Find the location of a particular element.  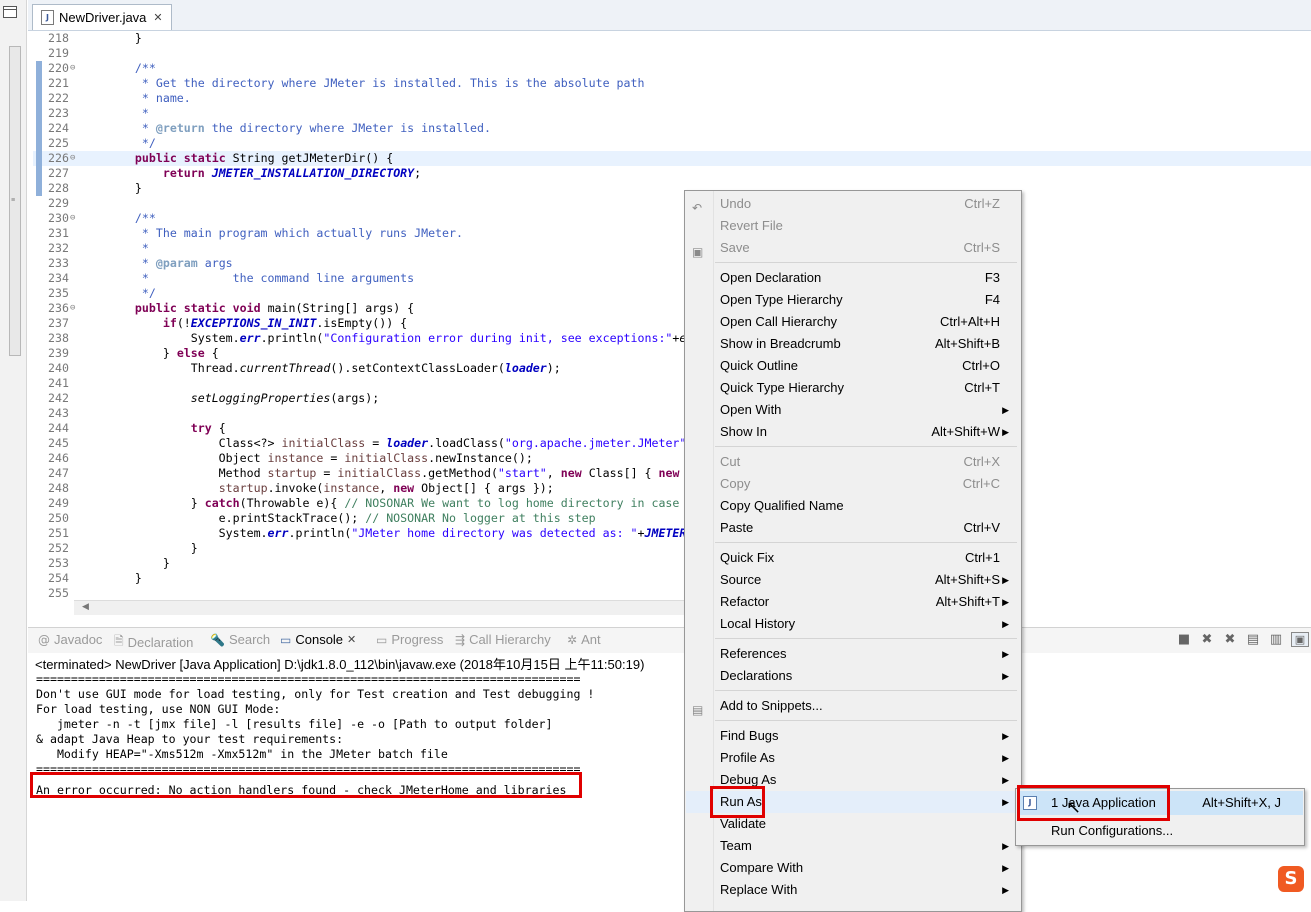

left-scrollbar: ≡ is located at coordinates (15, 201).